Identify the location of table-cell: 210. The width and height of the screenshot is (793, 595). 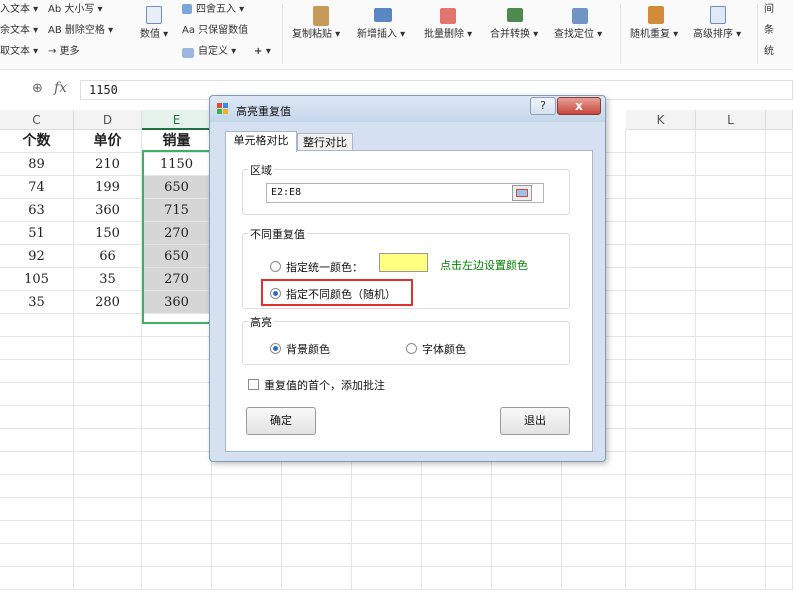
(108, 164).